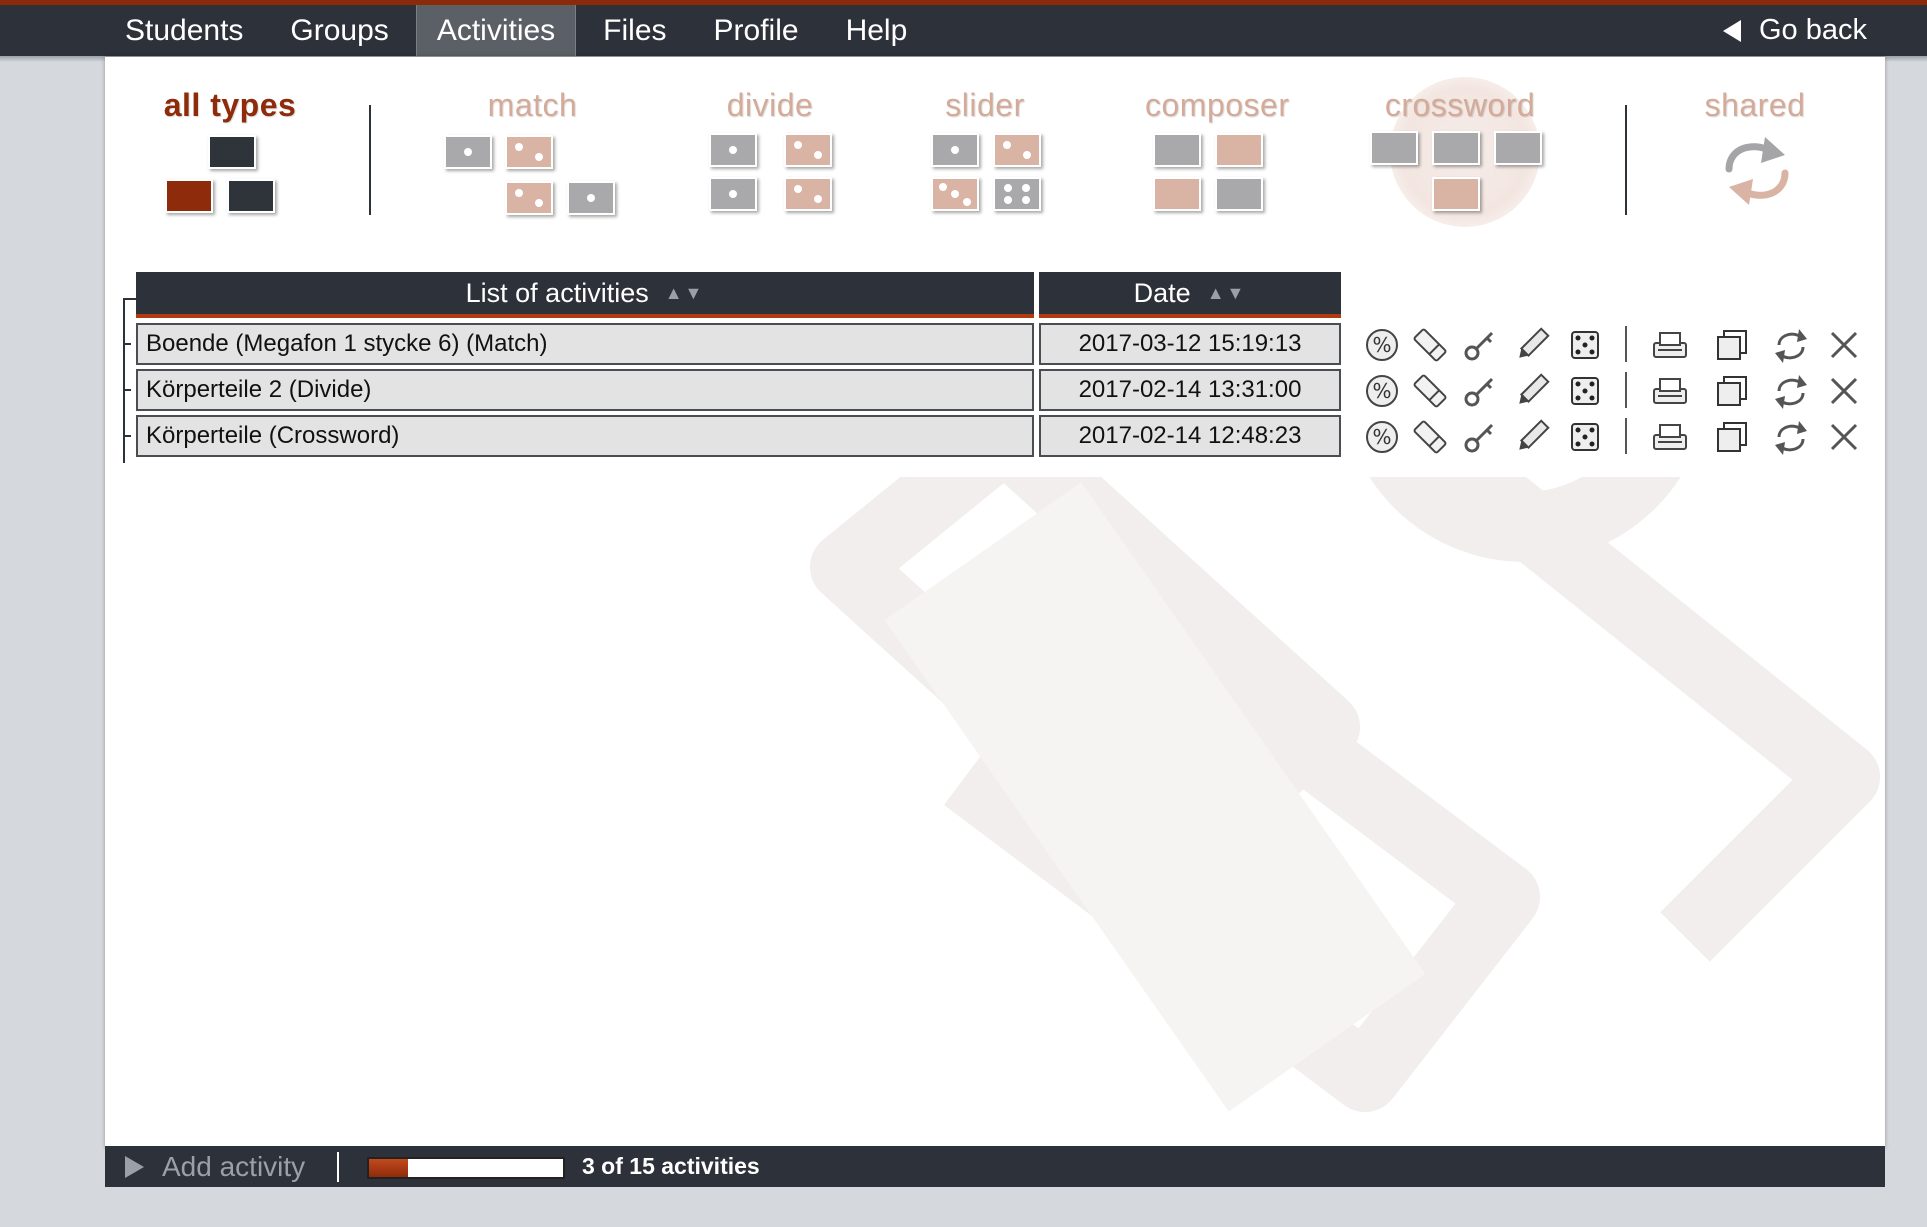  I want to click on activity-date-cell: 2017-02-14 12:48:23, so click(1190, 436).